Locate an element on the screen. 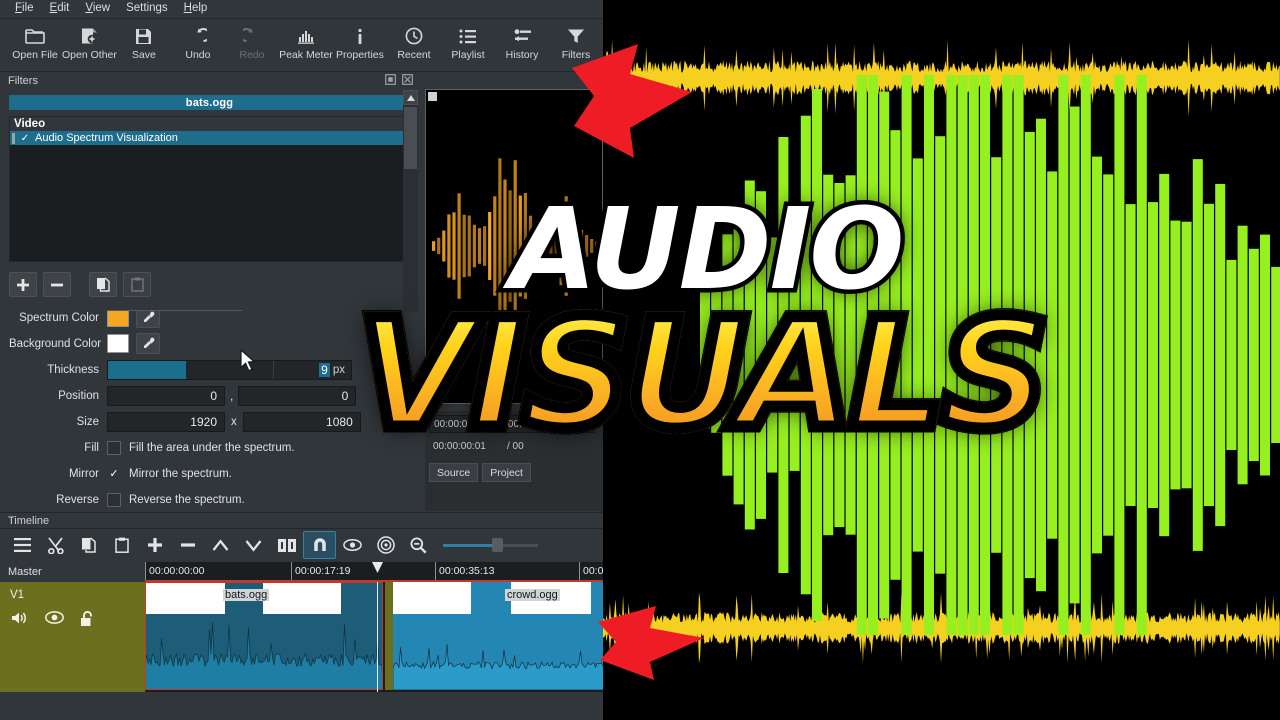 The height and width of the screenshot is (720, 1280). arrow-bottom-icon is located at coordinates (651, 643).